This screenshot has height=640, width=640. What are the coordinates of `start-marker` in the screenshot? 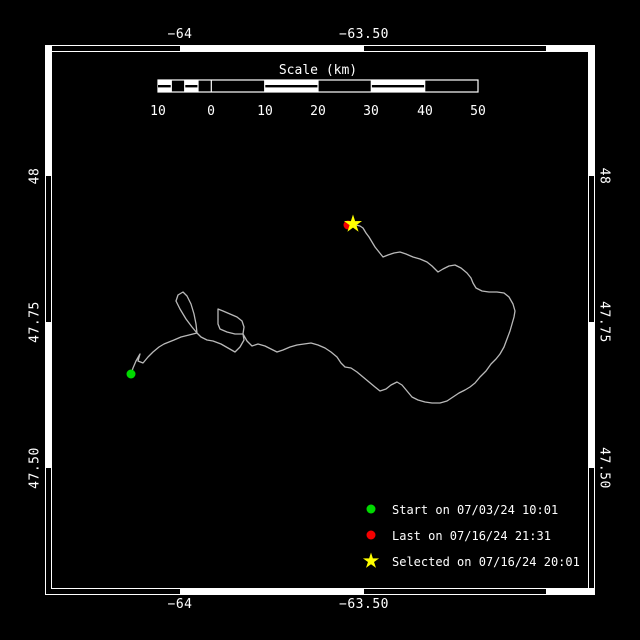 It's located at (131, 374).